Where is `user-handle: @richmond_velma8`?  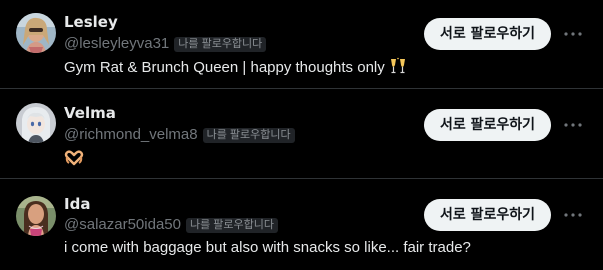 user-handle: @richmond_velma8 is located at coordinates (131, 135).